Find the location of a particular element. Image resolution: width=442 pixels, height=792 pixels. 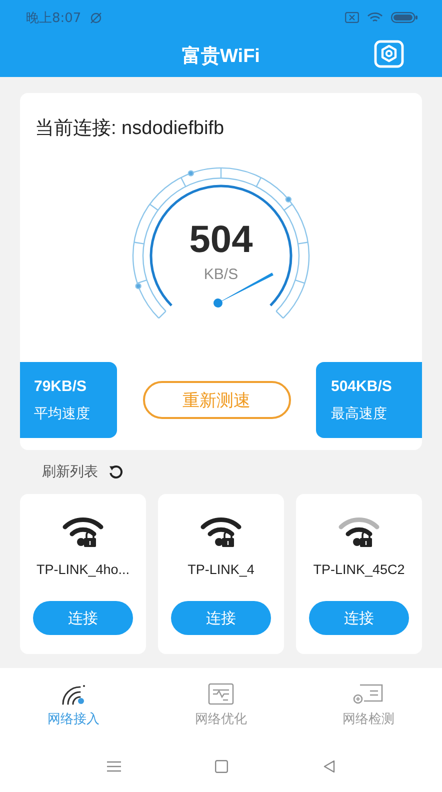

refresh-icon is located at coordinates (116, 472).